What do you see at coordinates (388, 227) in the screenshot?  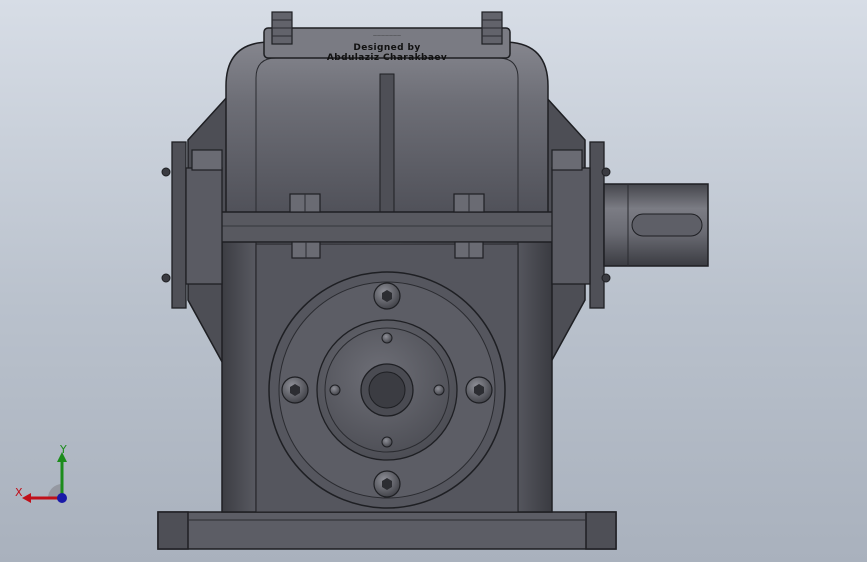 I see `split-flange` at bounding box center [388, 227].